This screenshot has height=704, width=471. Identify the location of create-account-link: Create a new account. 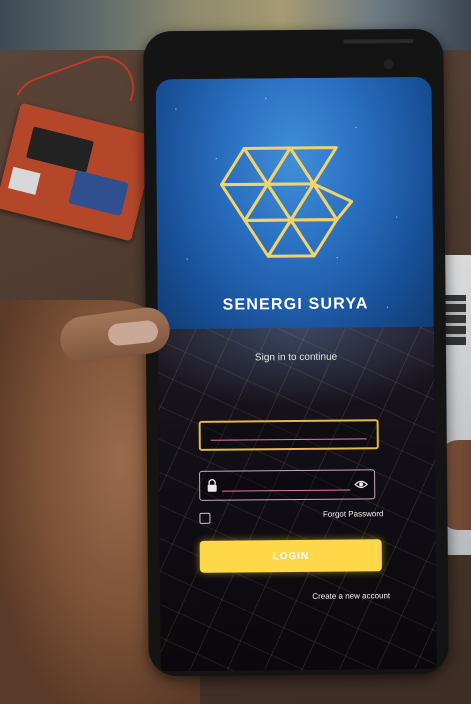
(330, 596).